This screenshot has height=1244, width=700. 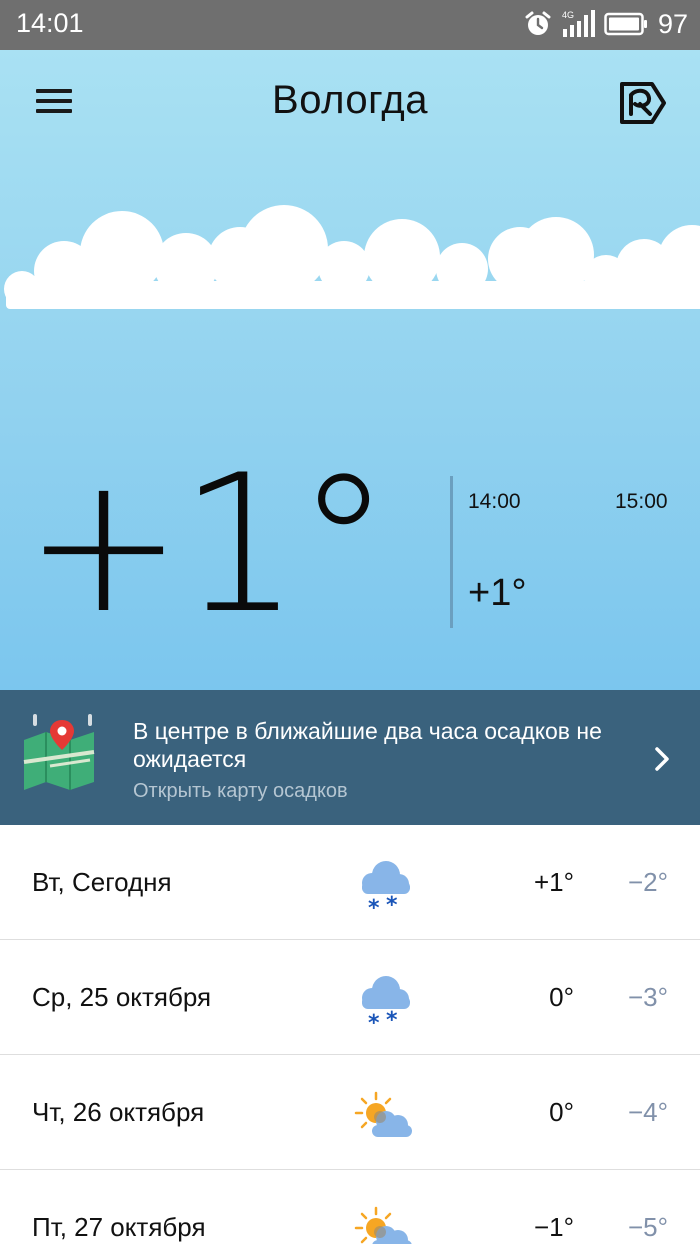 What do you see at coordinates (50, 23) in the screenshot?
I see `status-time: 14:01` at bounding box center [50, 23].